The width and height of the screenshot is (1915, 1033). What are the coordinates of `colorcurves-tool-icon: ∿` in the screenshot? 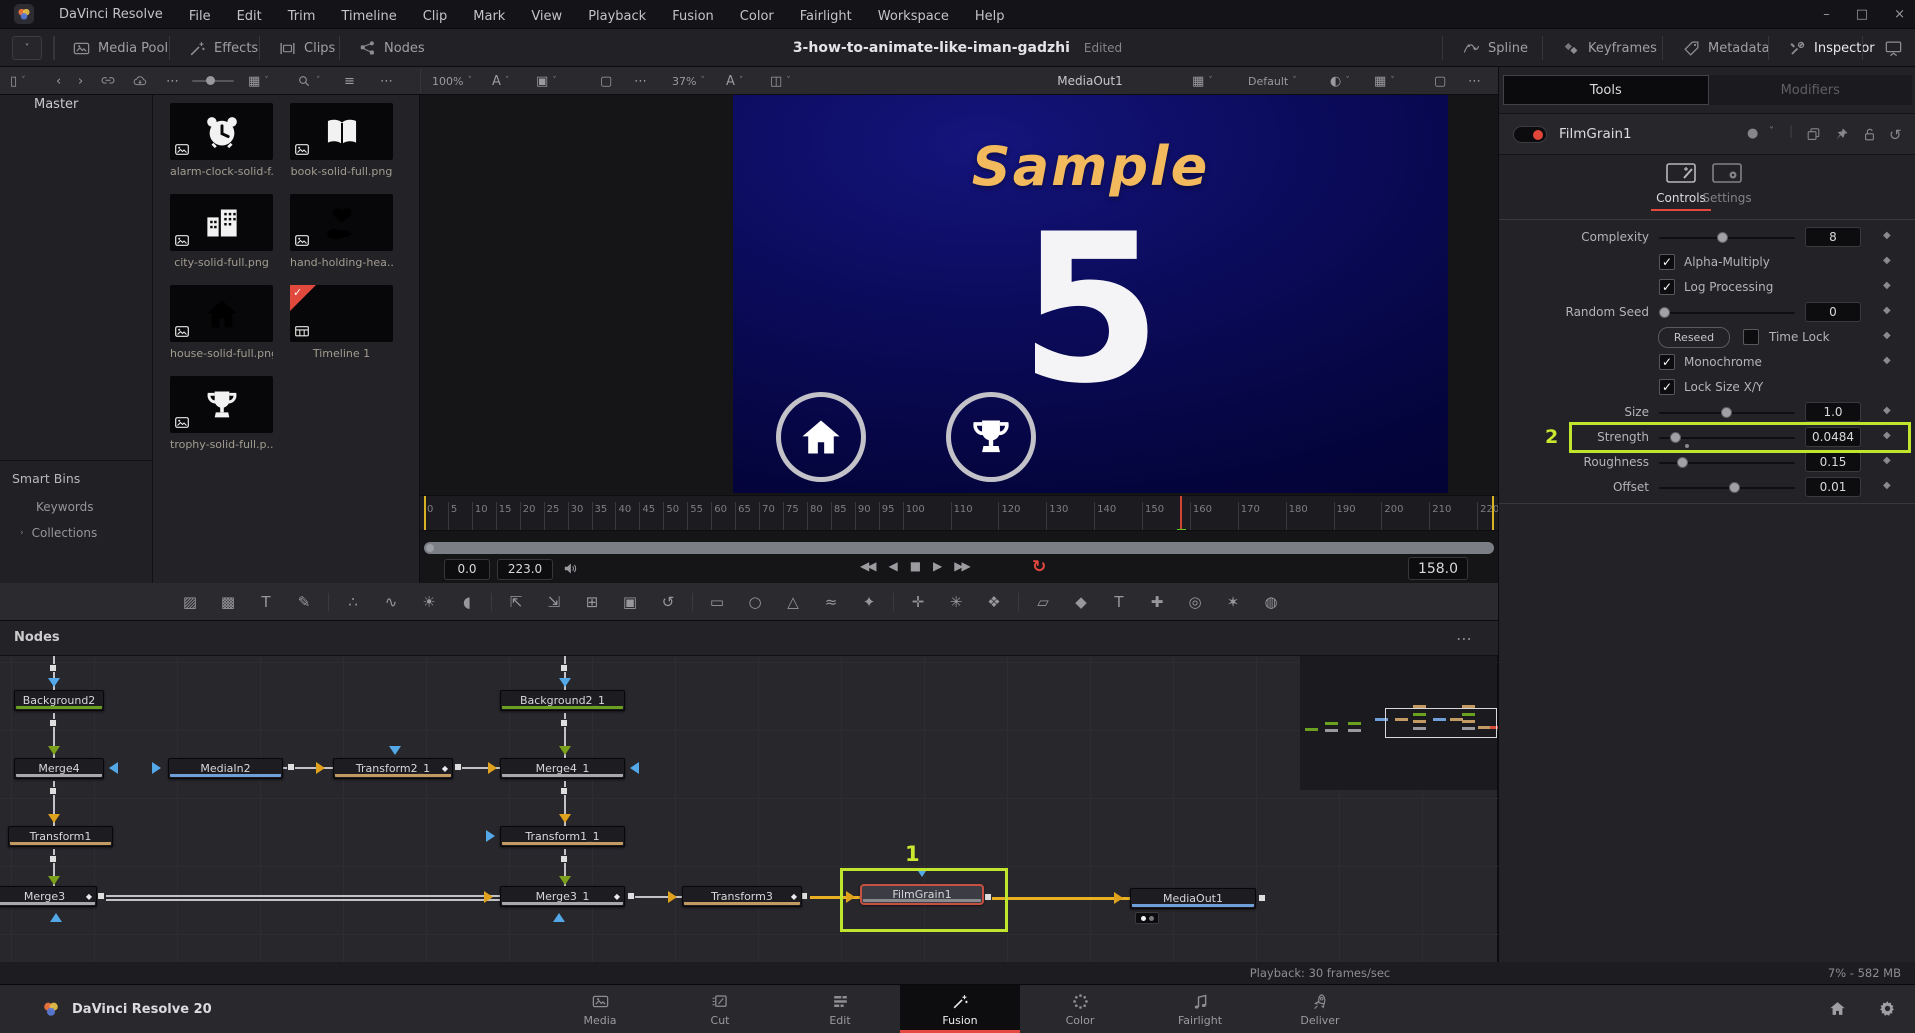 It's located at (391, 602).